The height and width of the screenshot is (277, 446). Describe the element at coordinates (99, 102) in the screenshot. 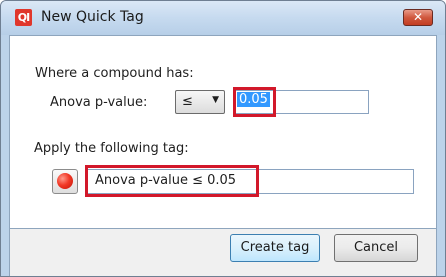

I see `anova-pvalue-label: Anova p-value:` at that location.